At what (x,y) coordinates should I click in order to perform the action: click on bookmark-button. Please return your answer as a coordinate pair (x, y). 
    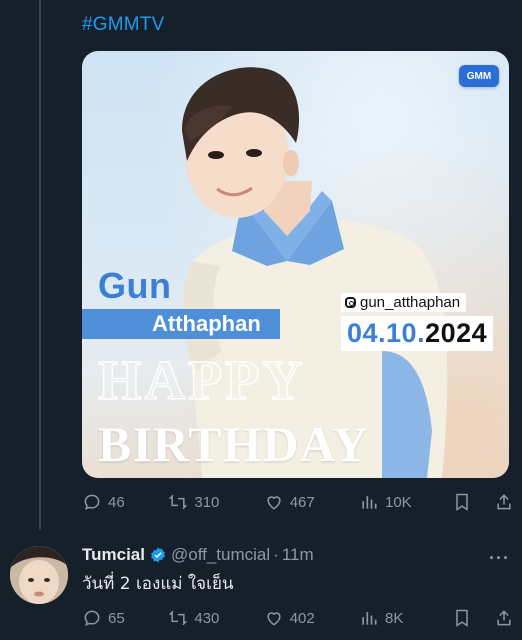
    Looking at the image, I should click on (473, 502).